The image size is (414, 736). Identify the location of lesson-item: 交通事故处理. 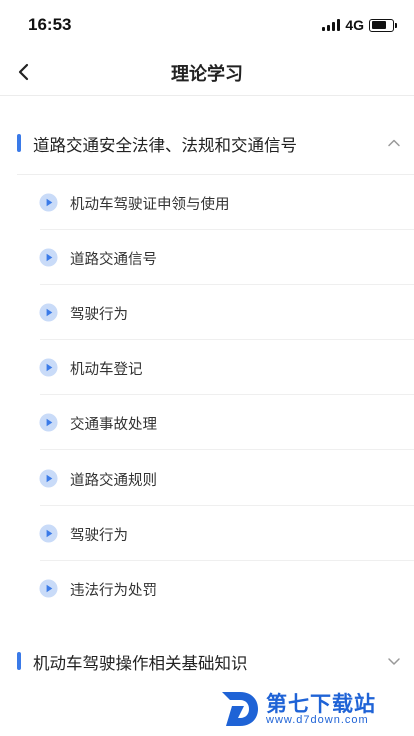
(207, 423).